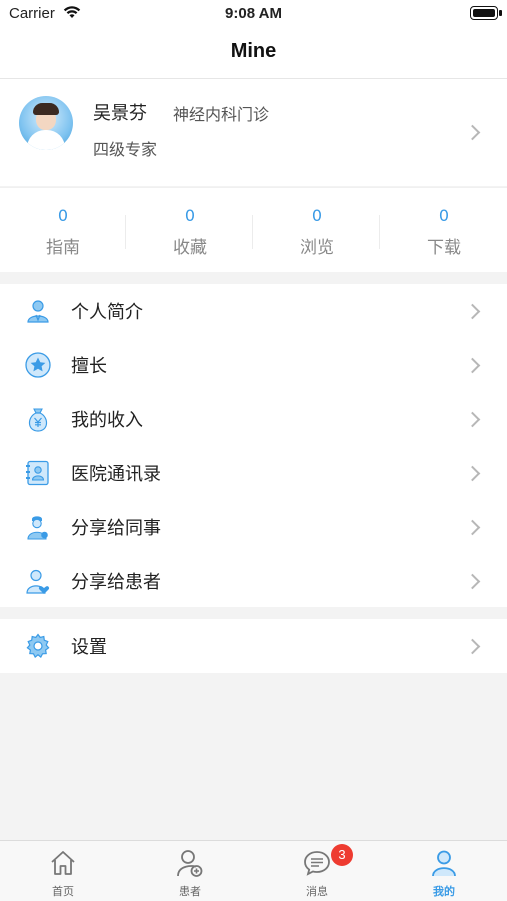 Image resolution: width=507 pixels, height=901 pixels. What do you see at coordinates (38, 473) in the screenshot?
I see `address-book-icon` at bounding box center [38, 473].